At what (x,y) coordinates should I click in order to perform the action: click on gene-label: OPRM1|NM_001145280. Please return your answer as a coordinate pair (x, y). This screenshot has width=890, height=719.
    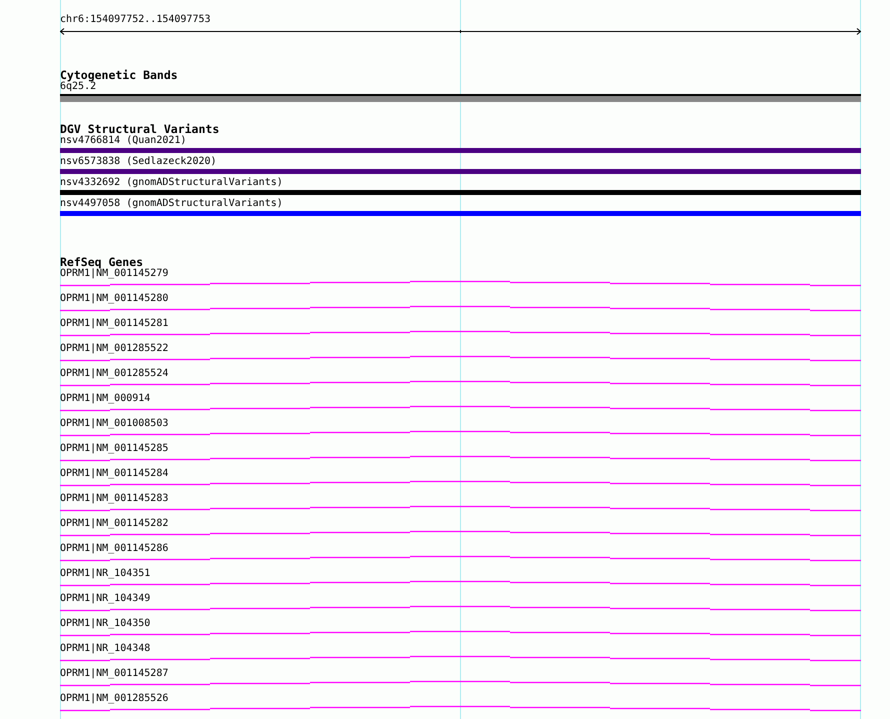
    Looking at the image, I should click on (115, 299).